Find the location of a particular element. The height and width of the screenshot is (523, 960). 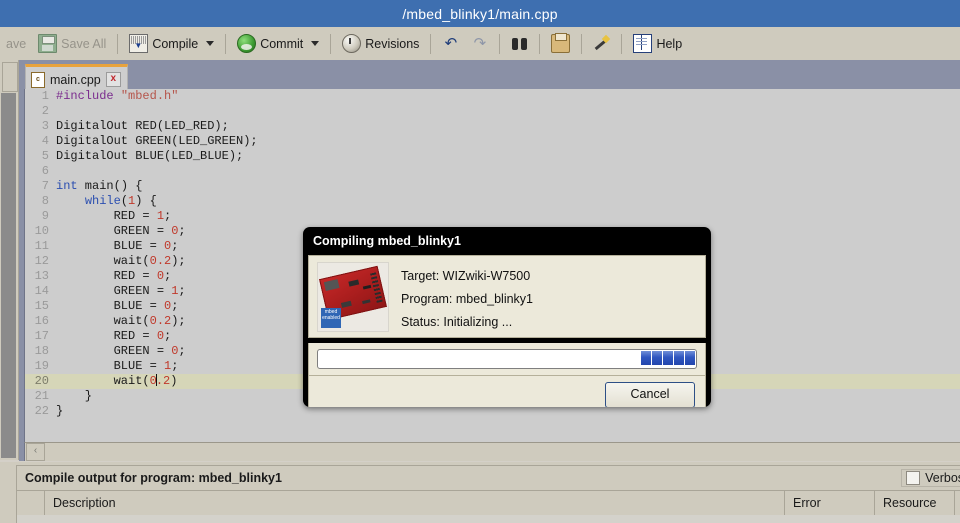

code-text: BLUE = 1; is located at coordinates (117, 366).